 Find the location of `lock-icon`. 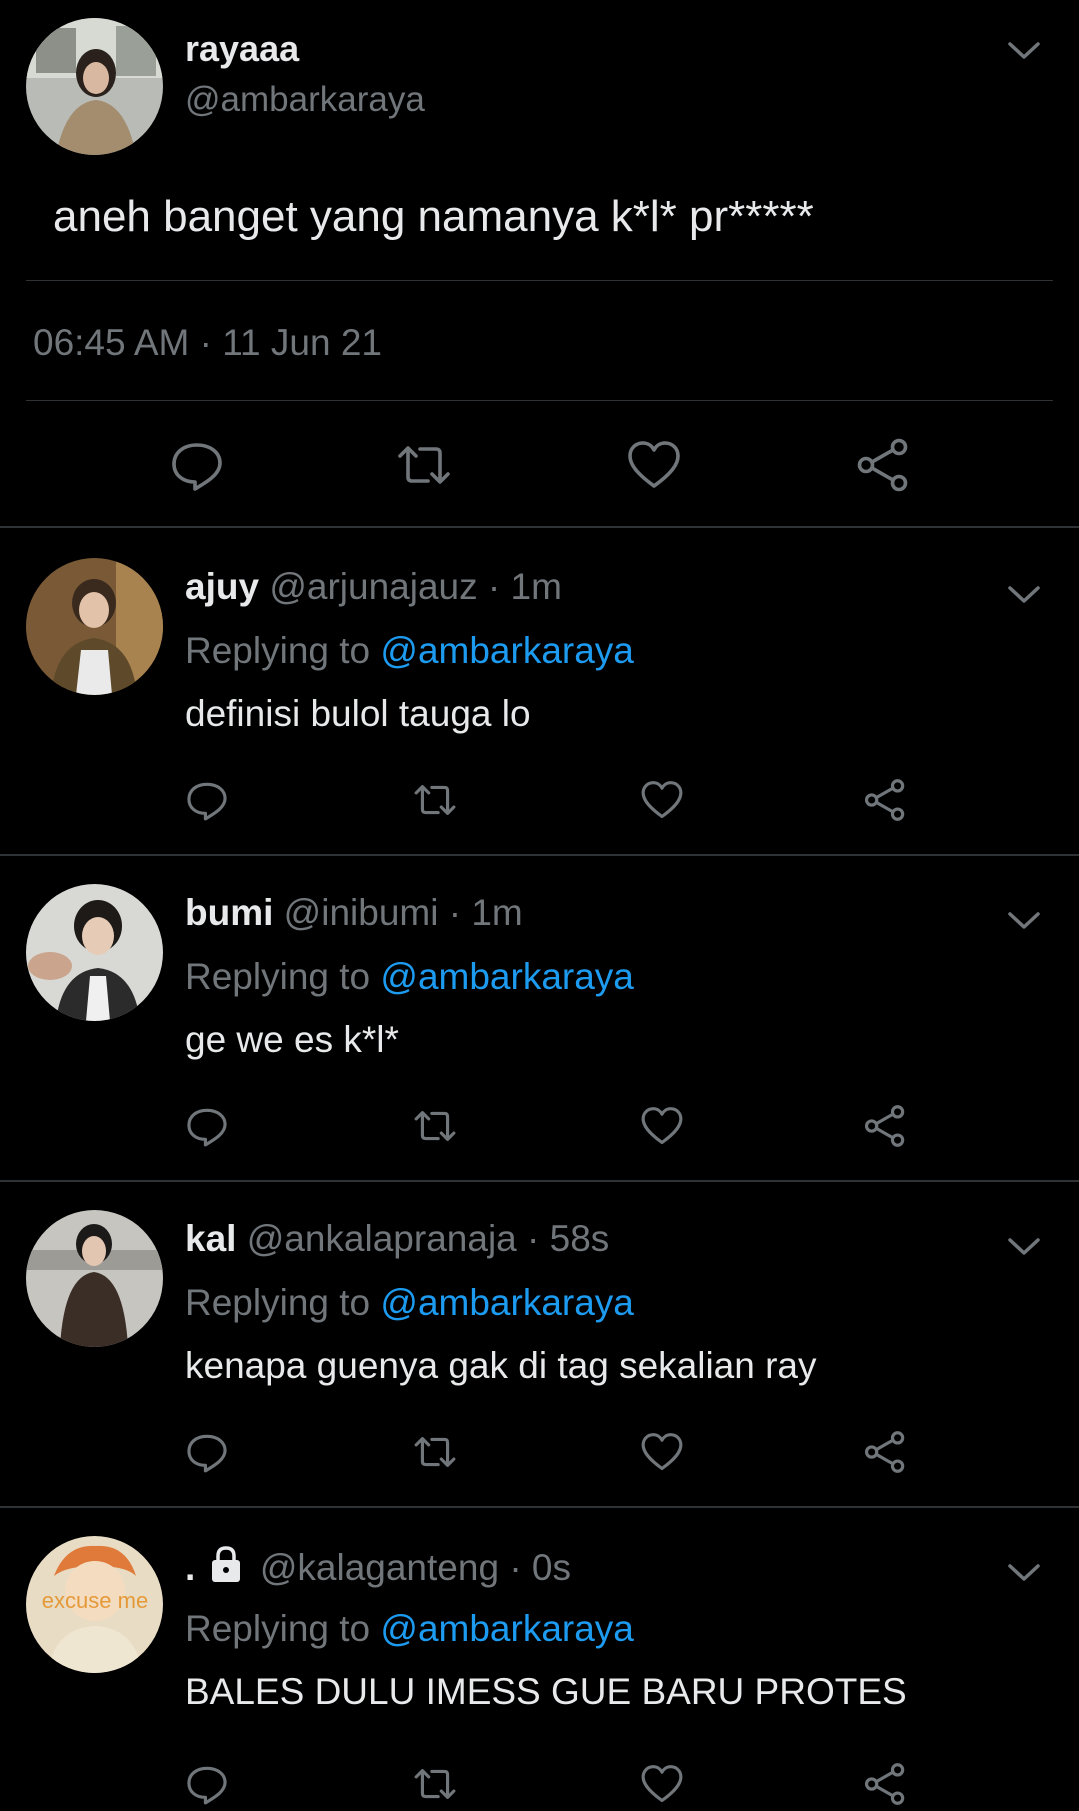

lock-icon is located at coordinates (226, 1564).